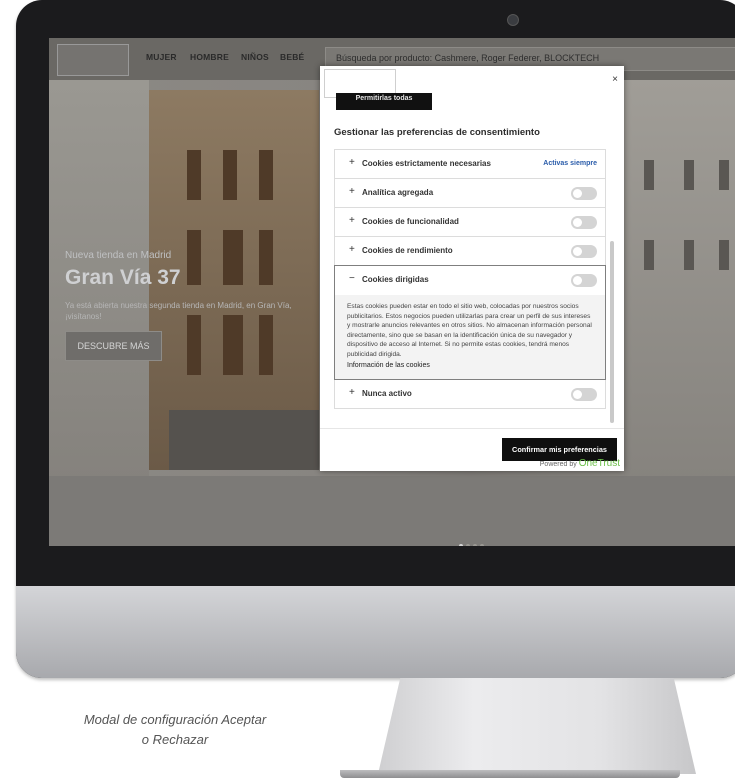 Image resolution: width=735 pixels, height=783 pixels. Describe the element at coordinates (392, 511) in the screenshot. I see `hero-street` at that location.